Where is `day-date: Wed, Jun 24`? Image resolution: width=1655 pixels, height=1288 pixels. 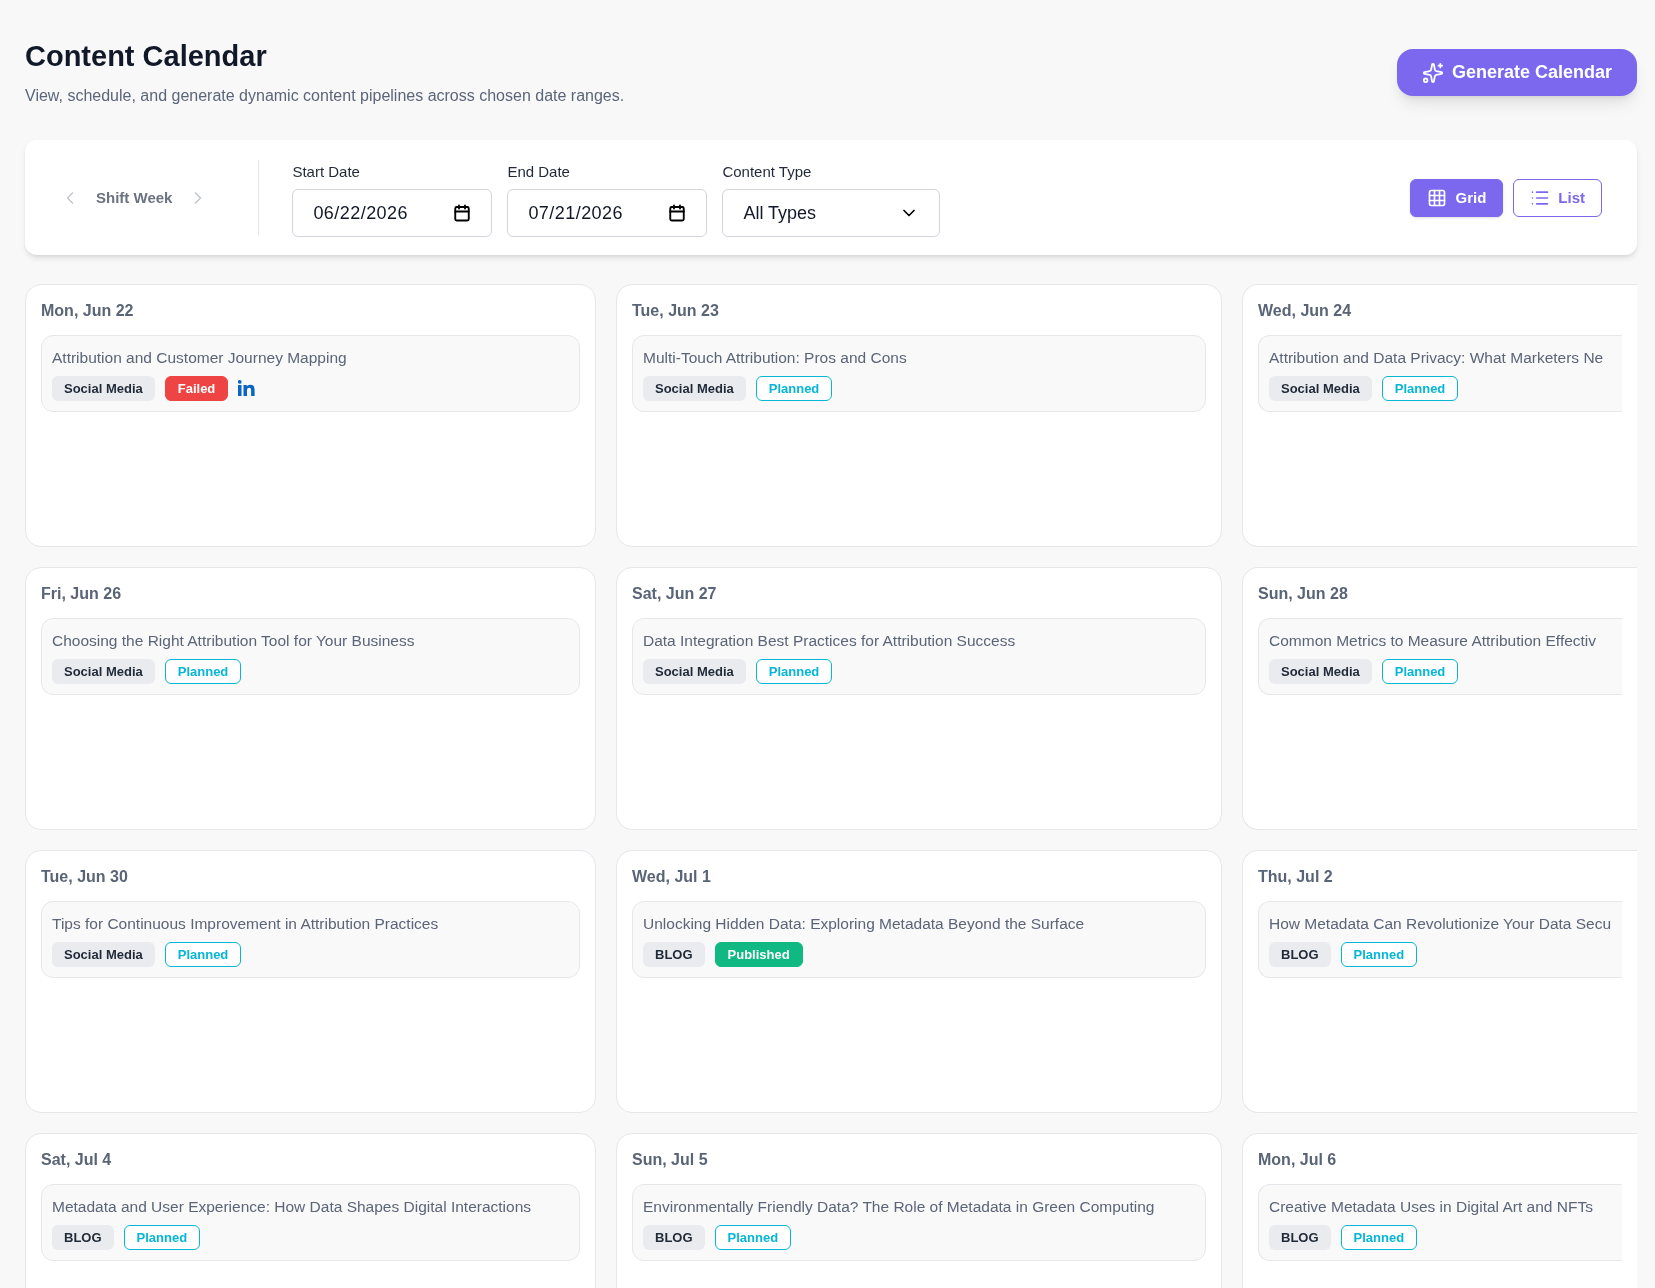 day-date: Wed, Jun 24 is located at coordinates (1305, 311).